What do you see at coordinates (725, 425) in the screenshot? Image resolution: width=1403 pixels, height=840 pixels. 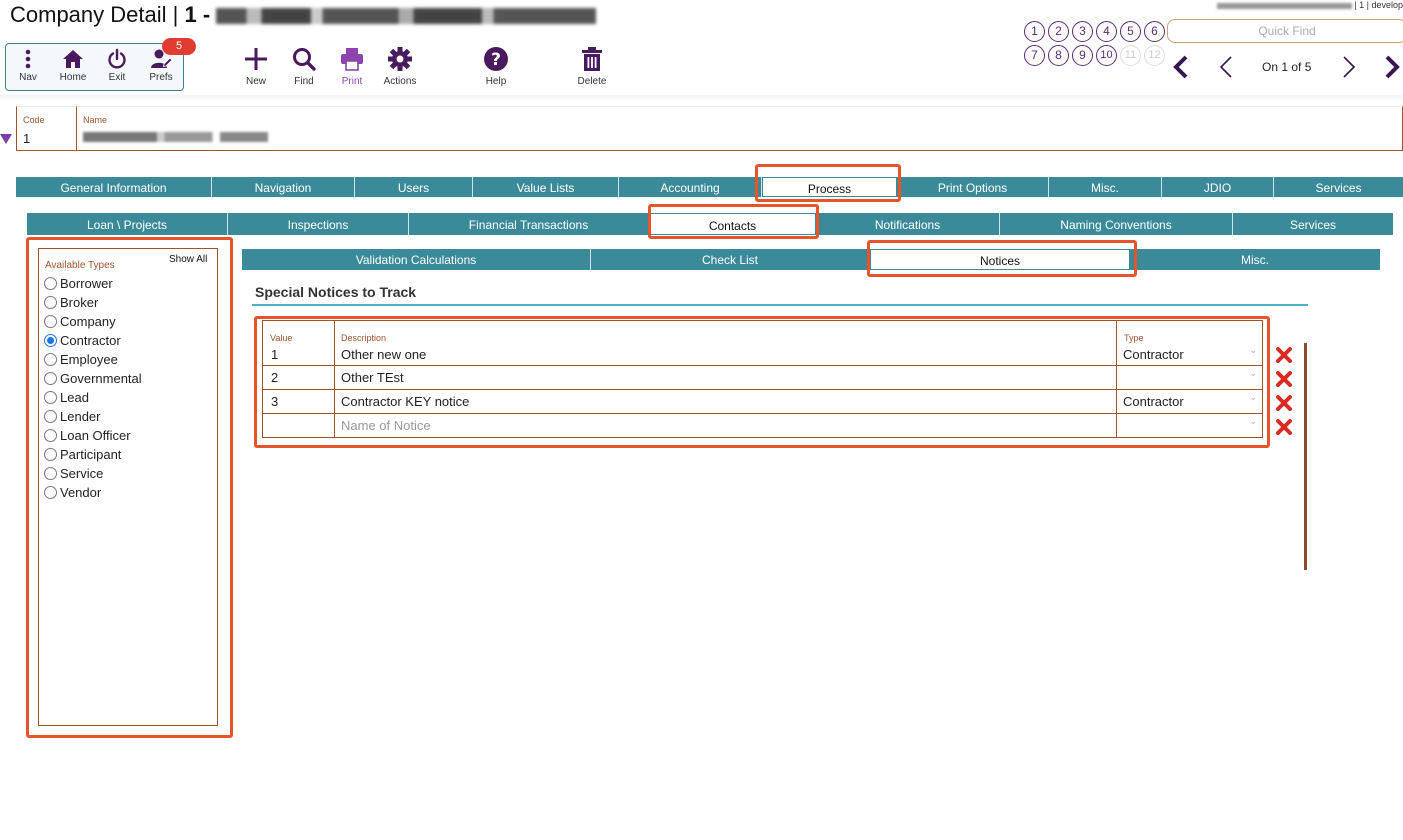 I see `new-notice-input: Name of Notice` at bounding box center [725, 425].